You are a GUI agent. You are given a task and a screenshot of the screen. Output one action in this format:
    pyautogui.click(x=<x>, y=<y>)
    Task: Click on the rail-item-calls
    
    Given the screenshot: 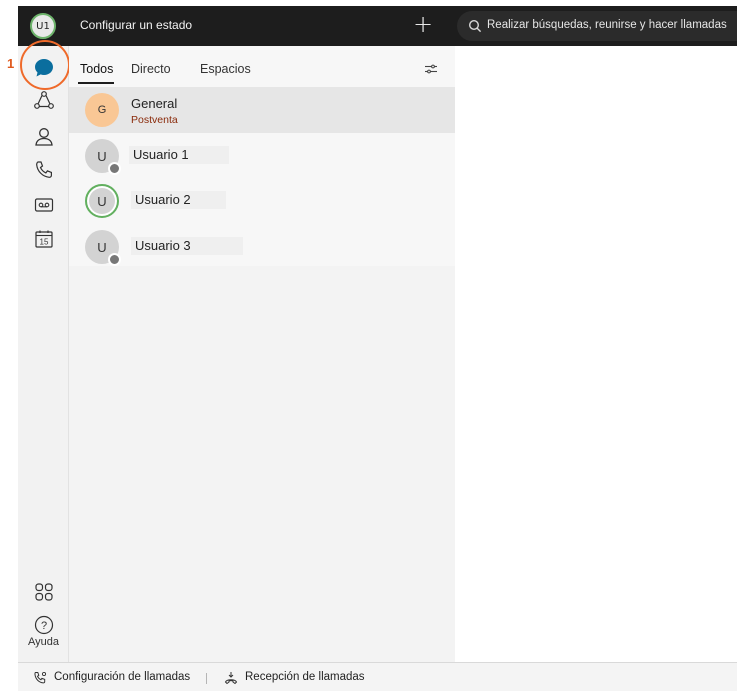 What is the action you would take?
    pyautogui.click(x=43, y=170)
    